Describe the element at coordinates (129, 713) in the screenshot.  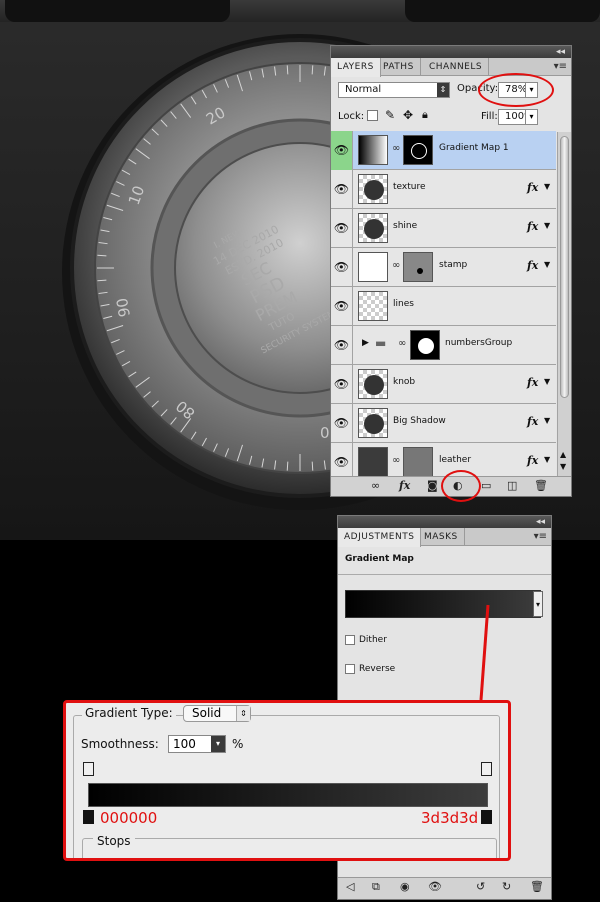
I see `gradient-type-label: Gradient Type:` at that location.